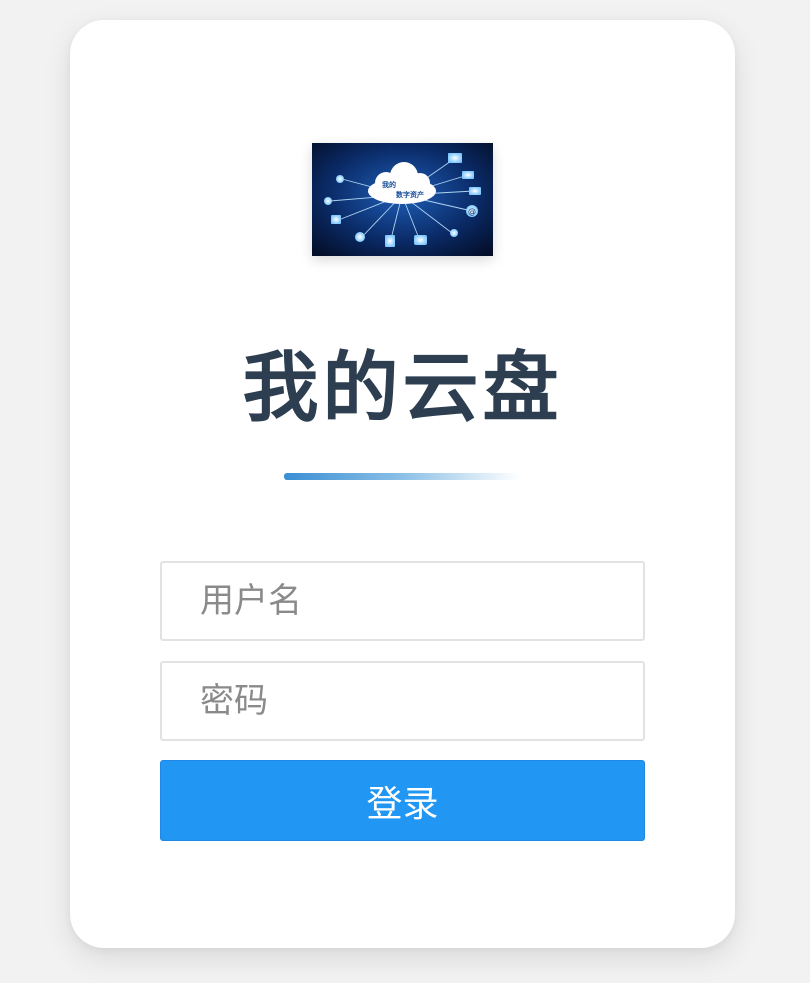 Image resolution: width=810 pixels, height=983 pixels. I want to click on username-input, so click(402, 601).